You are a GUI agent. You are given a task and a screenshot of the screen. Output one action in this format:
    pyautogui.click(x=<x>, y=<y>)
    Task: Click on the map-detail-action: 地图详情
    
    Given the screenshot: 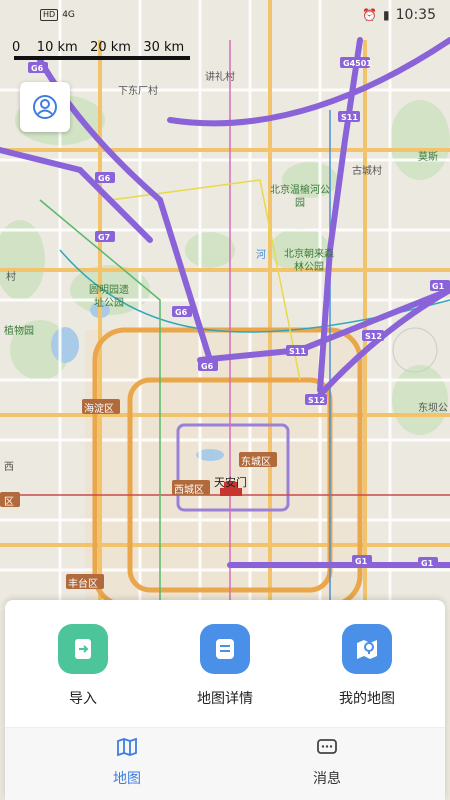 What is the action you would take?
    pyautogui.click(x=225, y=666)
    